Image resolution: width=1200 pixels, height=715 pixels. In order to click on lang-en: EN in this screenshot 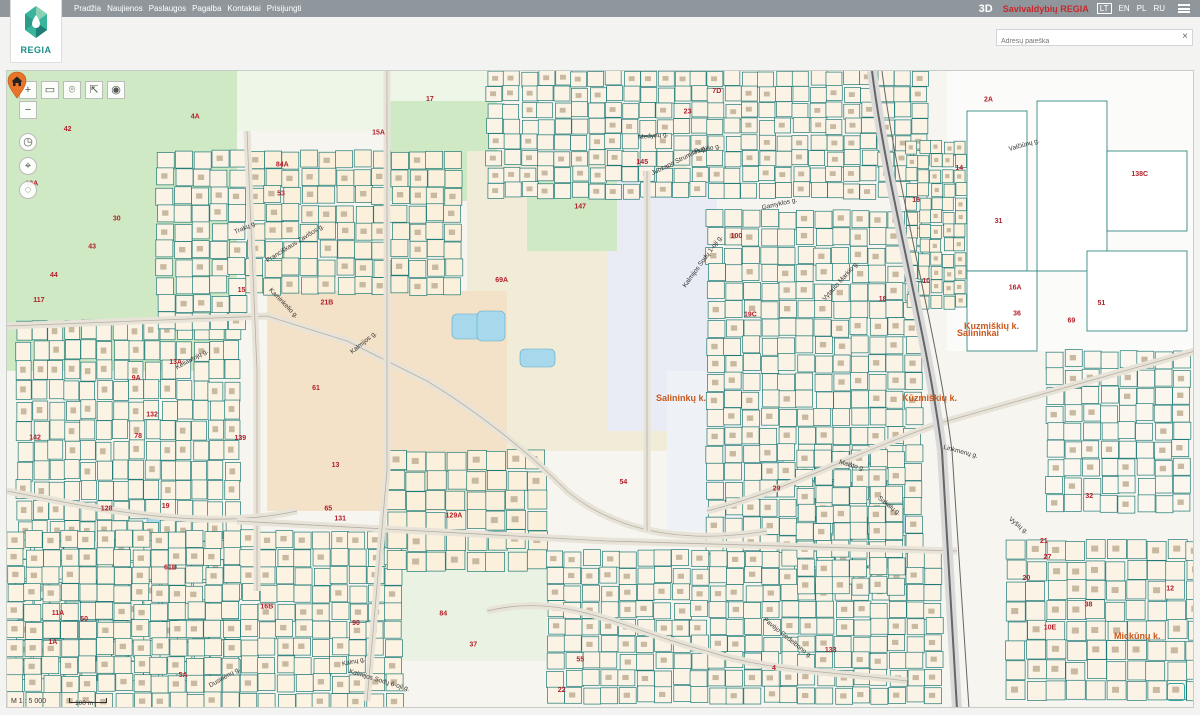, I will do `click(1124, 8)`.